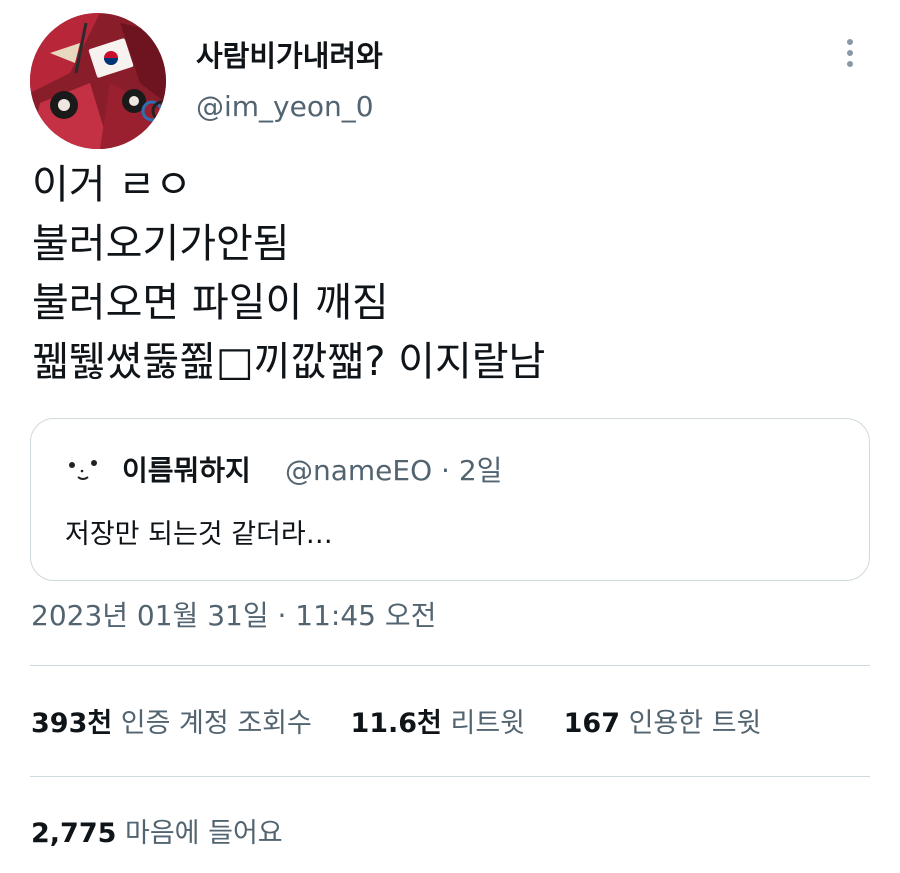 This screenshot has height=873, width=900. Describe the element at coordinates (210, 303) in the screenshot. I see `tweet-text-line: 불러오면 파일이 깨짐` at that location.